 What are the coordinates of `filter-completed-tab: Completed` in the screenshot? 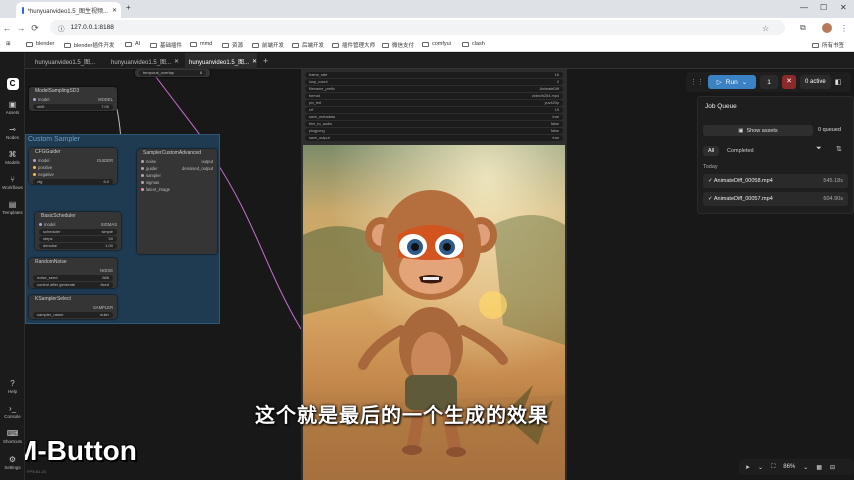 It's located at (740, 151).